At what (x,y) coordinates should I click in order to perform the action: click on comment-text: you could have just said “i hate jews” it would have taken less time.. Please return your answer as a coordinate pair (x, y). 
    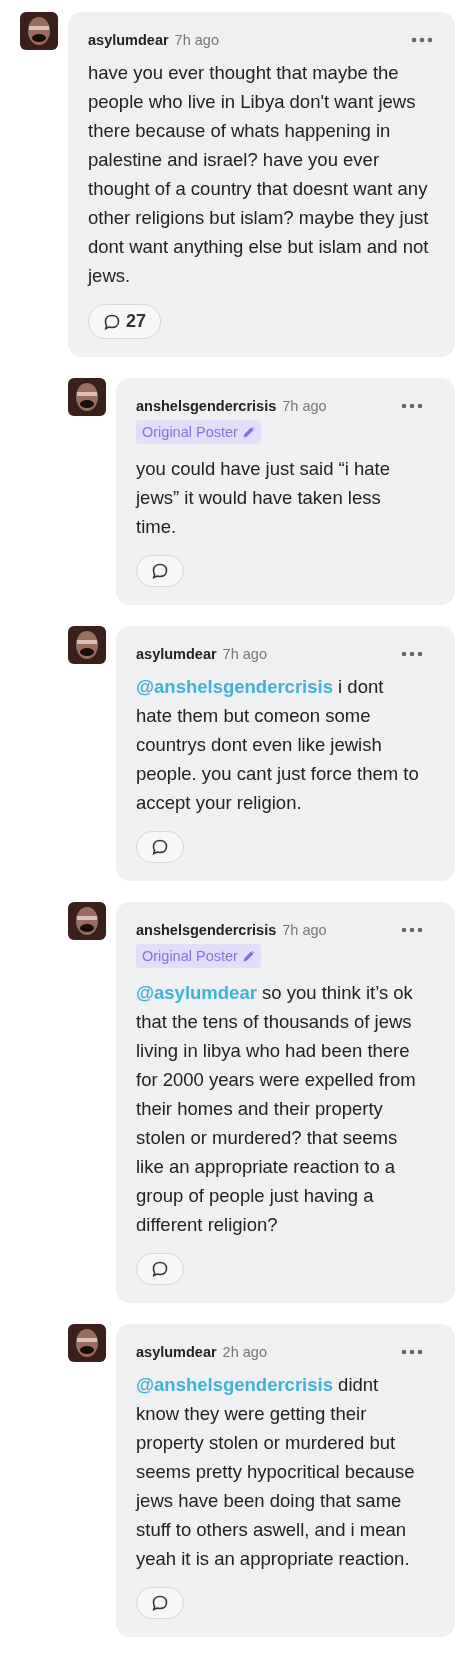
    Looking at the image, I should click on (263, 498).